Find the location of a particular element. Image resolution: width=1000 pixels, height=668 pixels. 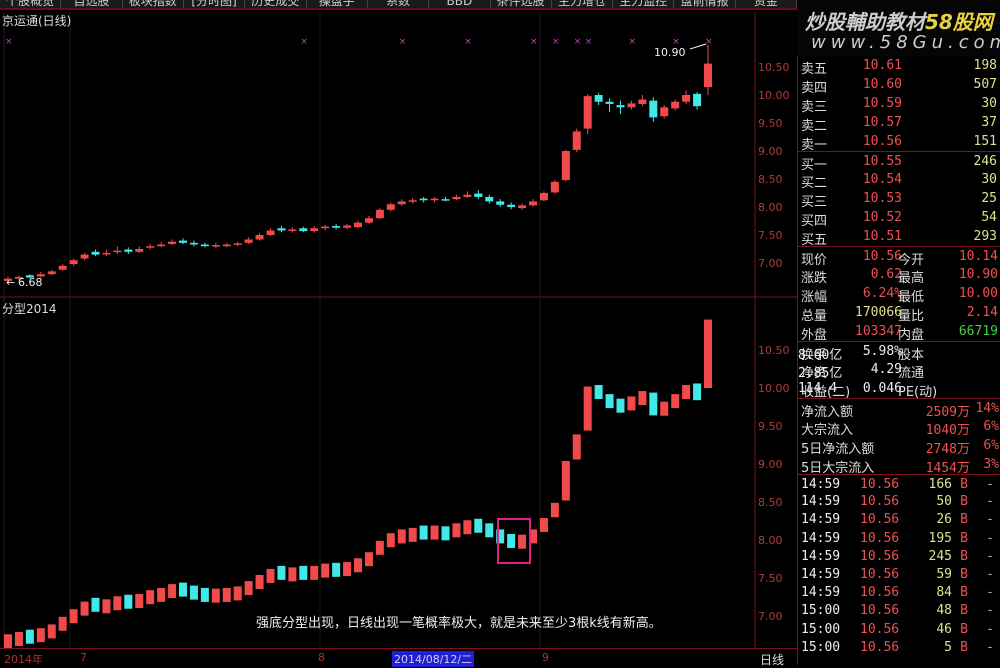

tick-volume: 50 is located at coordinates (944, 502).